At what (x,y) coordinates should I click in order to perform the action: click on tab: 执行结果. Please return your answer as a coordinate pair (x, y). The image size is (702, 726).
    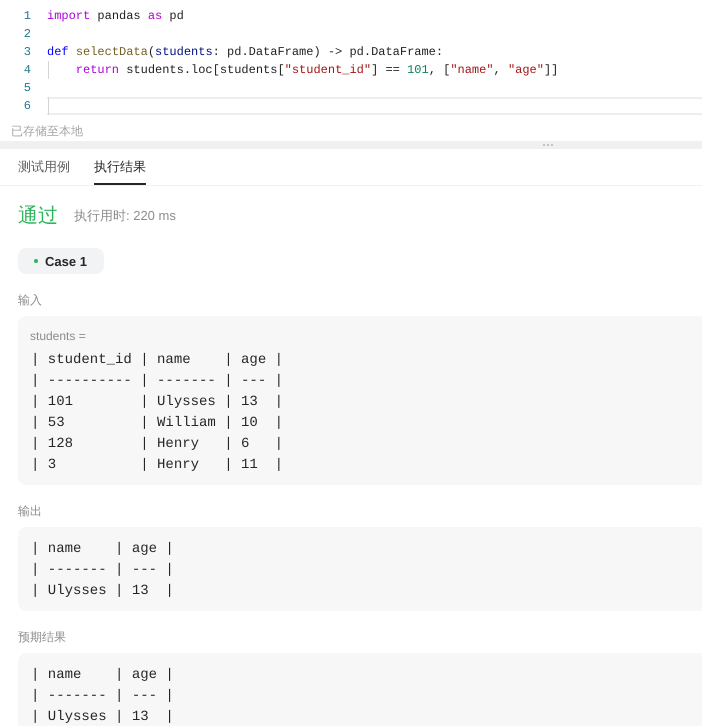
    Looking at the image, I should click on (120, 167).